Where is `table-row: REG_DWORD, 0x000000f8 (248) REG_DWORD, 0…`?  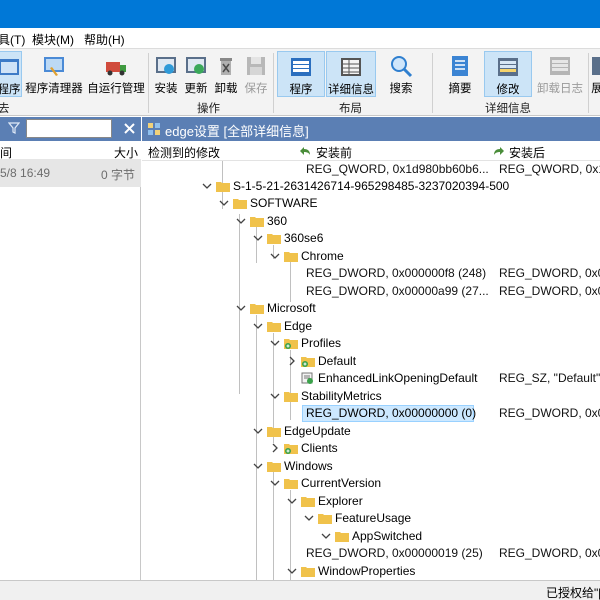 table-row: REG_DWORD, 0x000000f8 (248) REG_DWORD, 0… is located at coordinates (371, 273).